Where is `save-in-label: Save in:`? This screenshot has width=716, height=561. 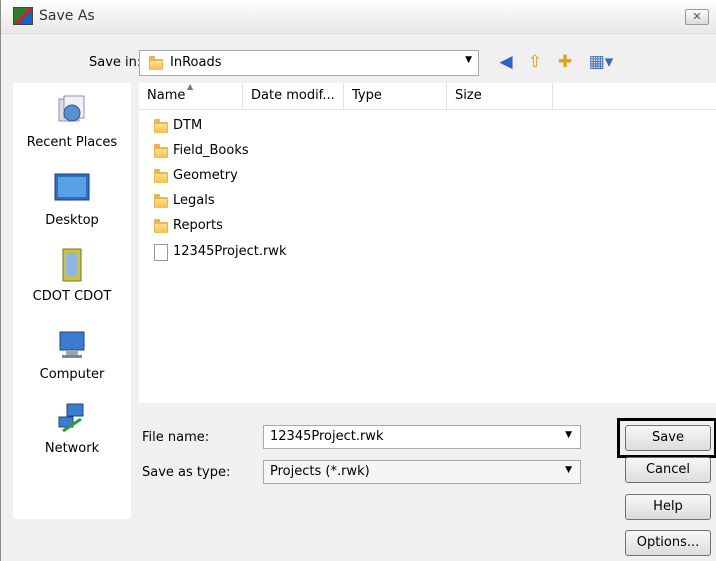 save-in-label: Save in: is located at coordinates (115, 62).